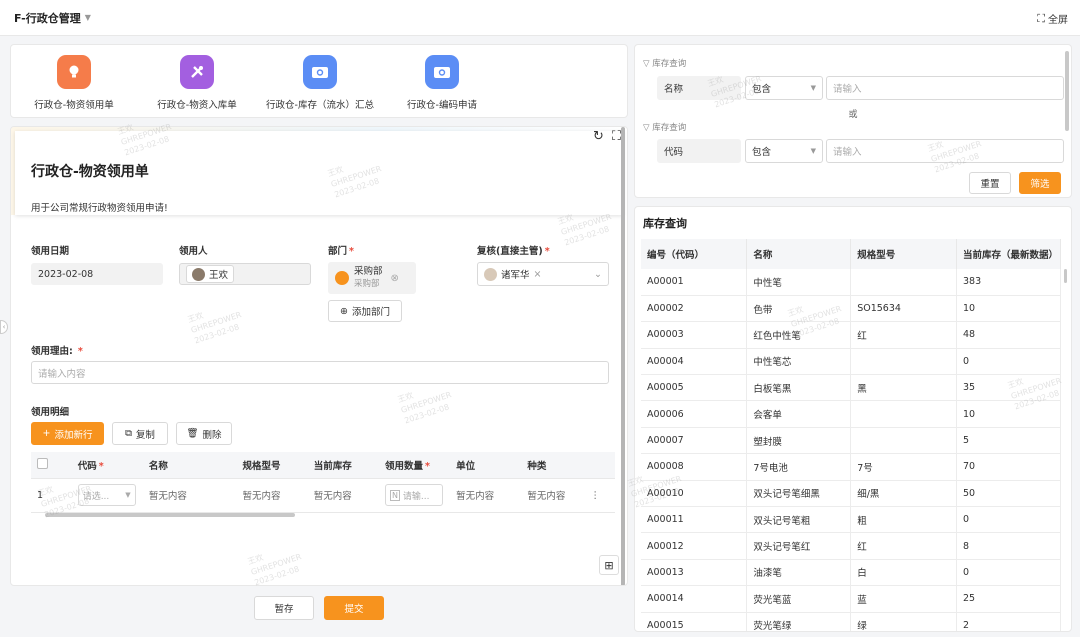 Image resolution: width=1080 pixels, height=637 pixels. What do you see at coordinates (945, 151) in the screenshot?
I see `filter2-input: 请输入` at bounding box center [945, 151].